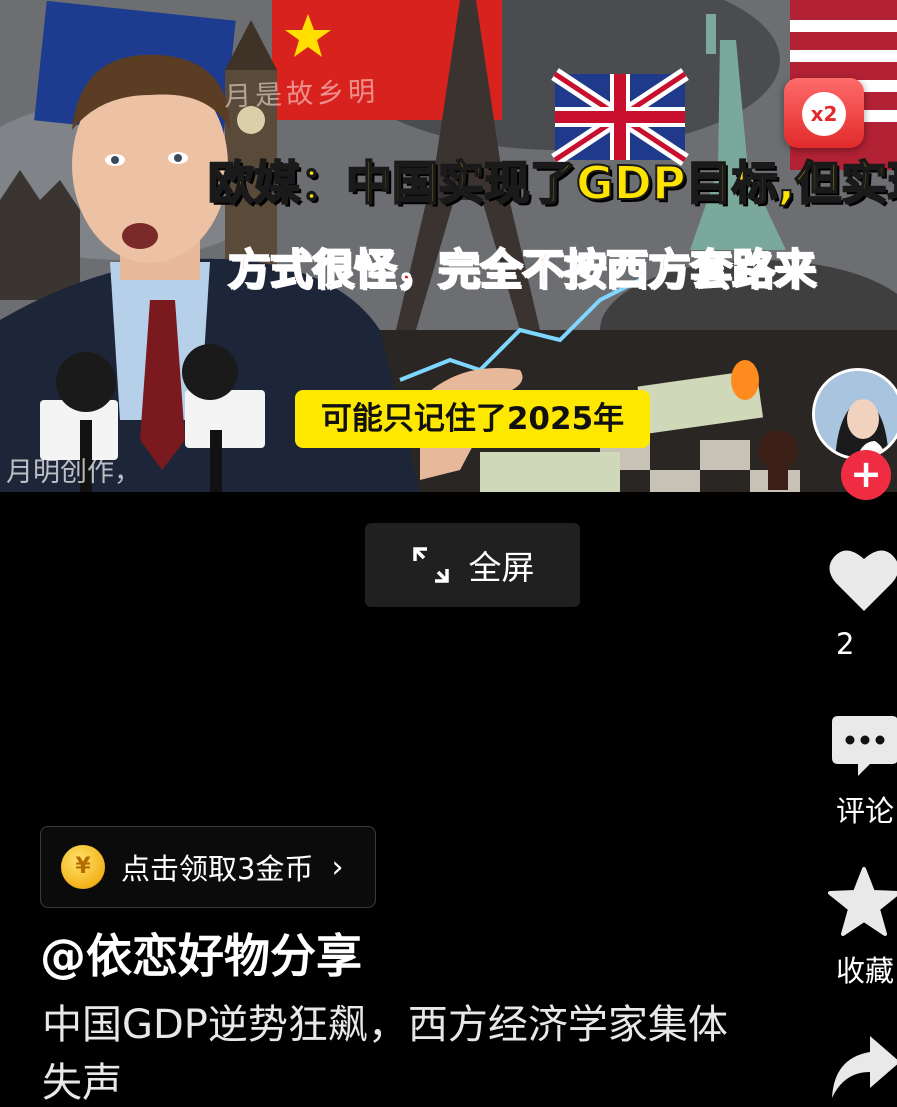 This screenshot has height=1107, width=897. Describe the element at coordinates (862, 901) in the screenshot. I see `star-icon` at that location.